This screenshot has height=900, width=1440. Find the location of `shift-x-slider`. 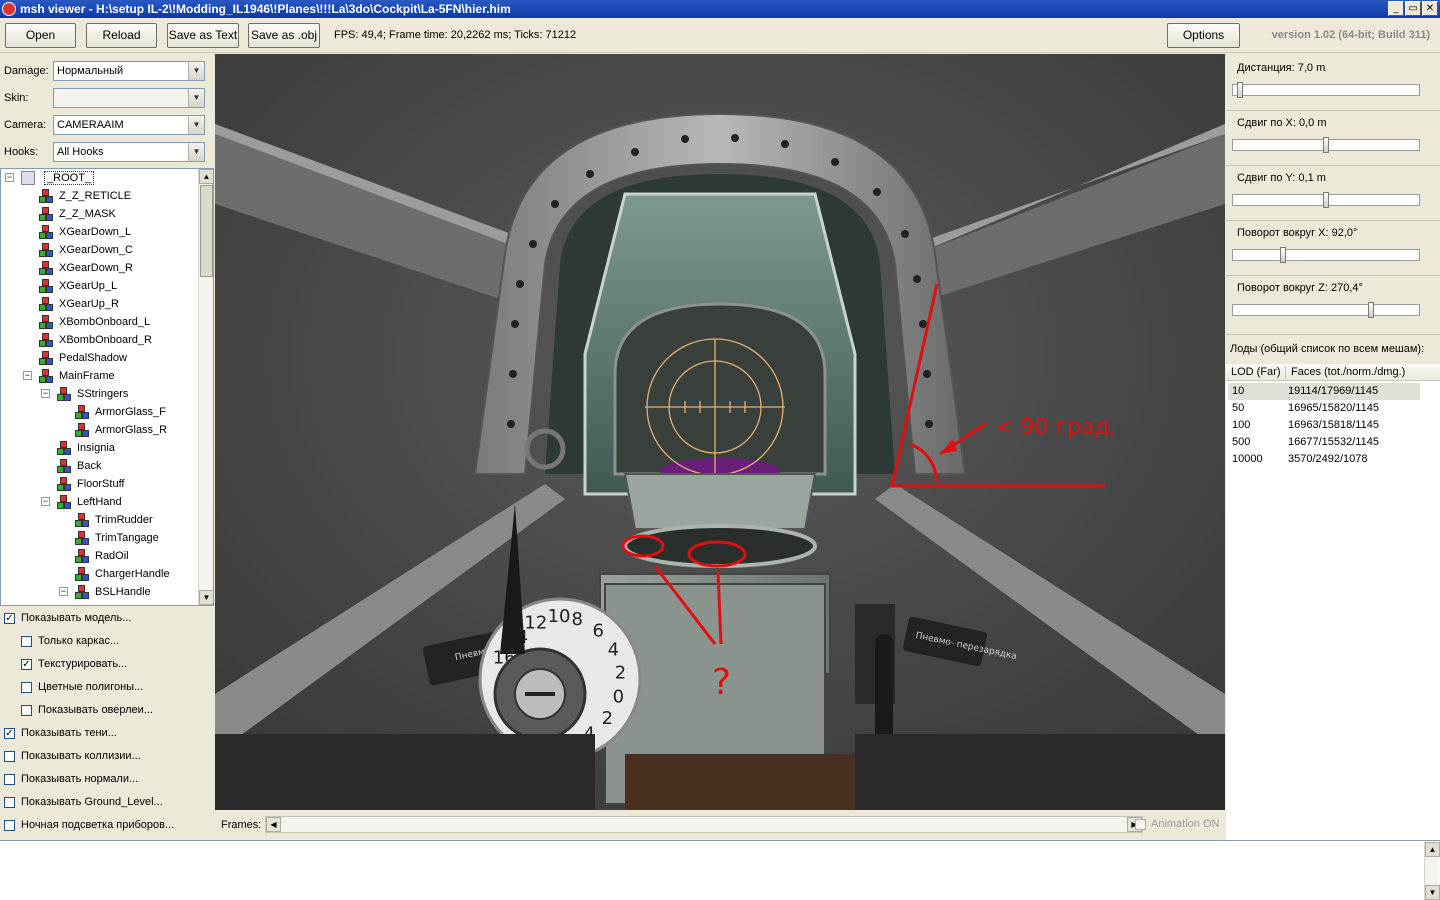

shift-x-slider is located at coordinates (1326, 145).